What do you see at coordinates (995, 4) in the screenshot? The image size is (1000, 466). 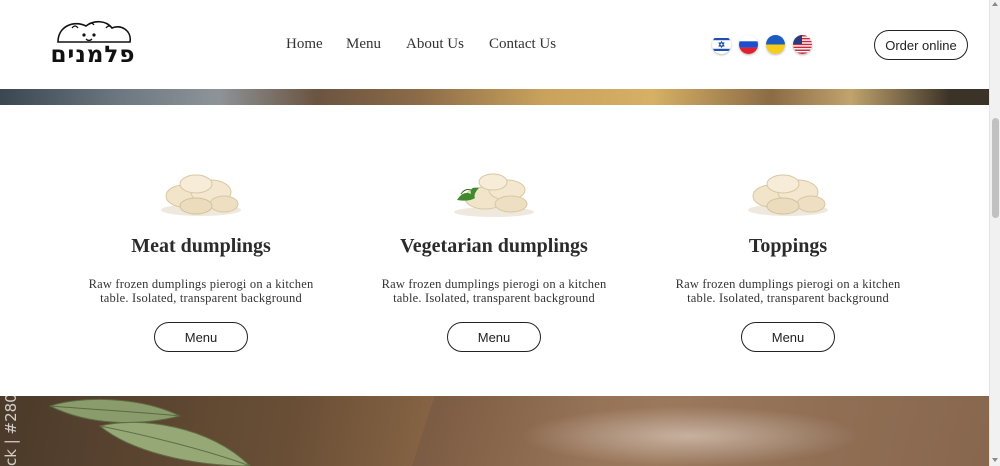 I see `scroll-up-arrow-icon` at bounding box center [995, 4].